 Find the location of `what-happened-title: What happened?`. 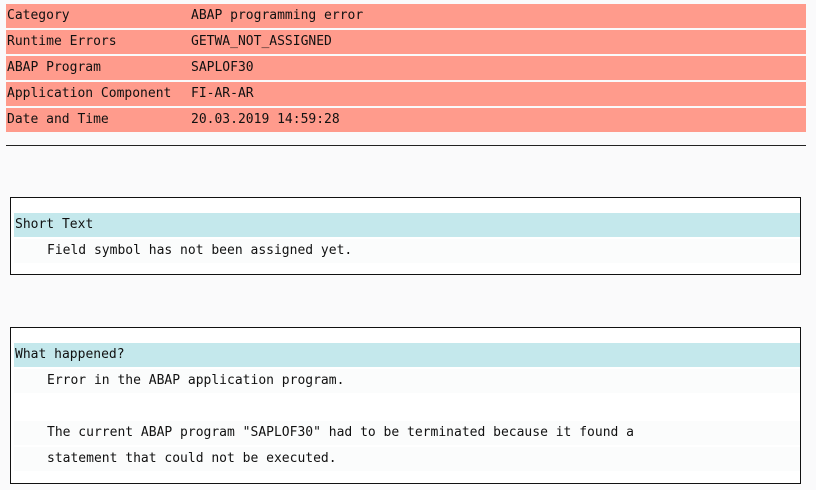

what-happened-title: What happened? is located at coordinates (407, 355).